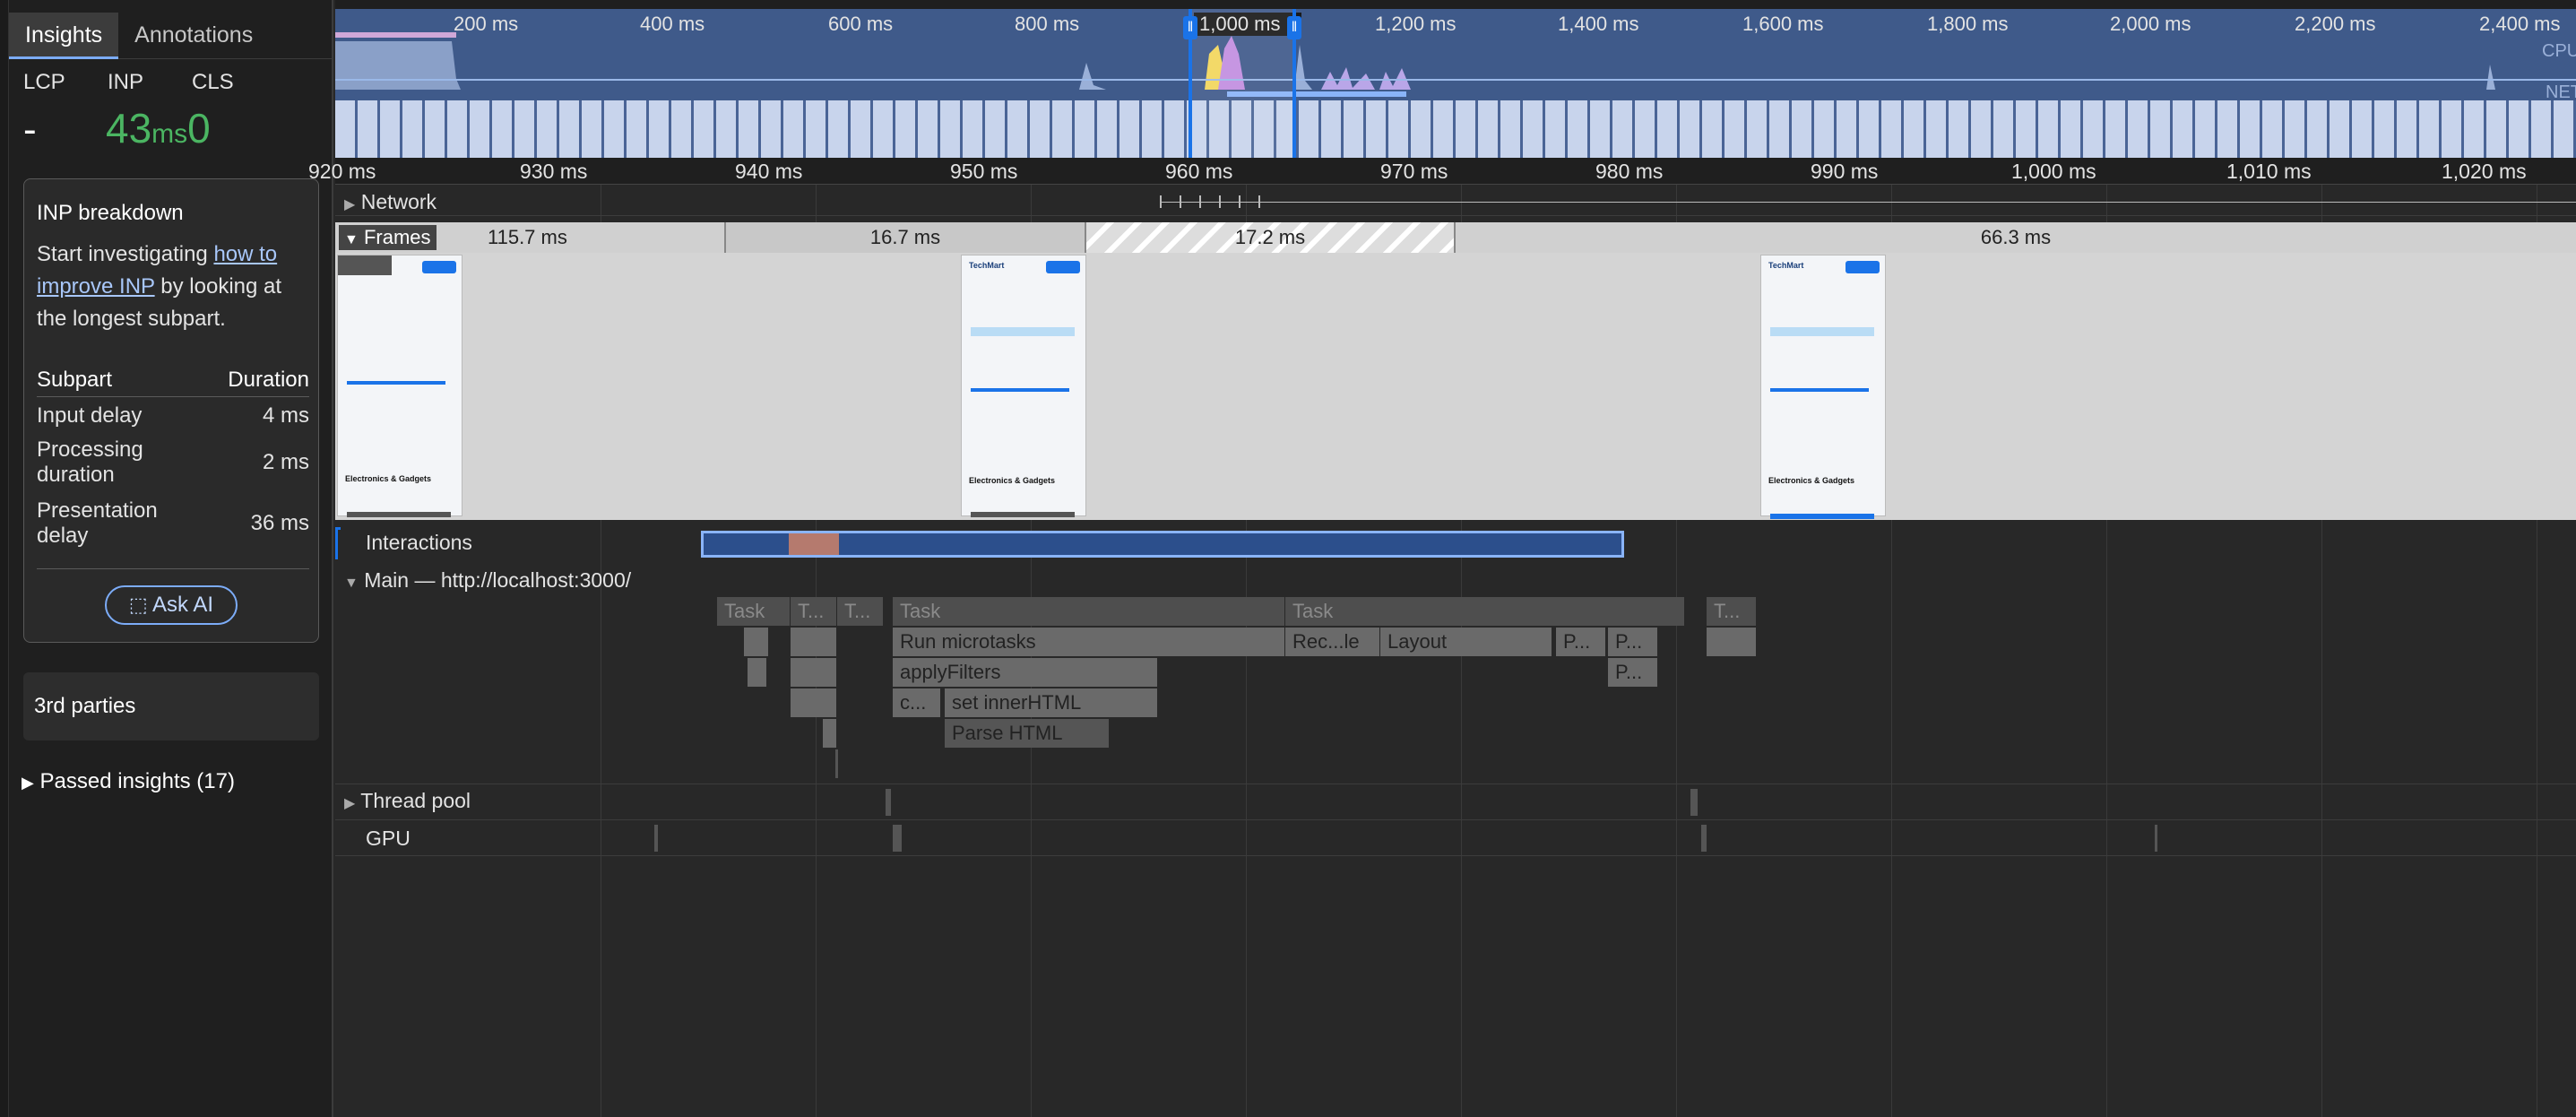 The height and width of the screenshot is (1117, 2576). Describe the element at coordinates (419, 543) in the screenshot. I see `interactions-track-label: Interactions` at that location.